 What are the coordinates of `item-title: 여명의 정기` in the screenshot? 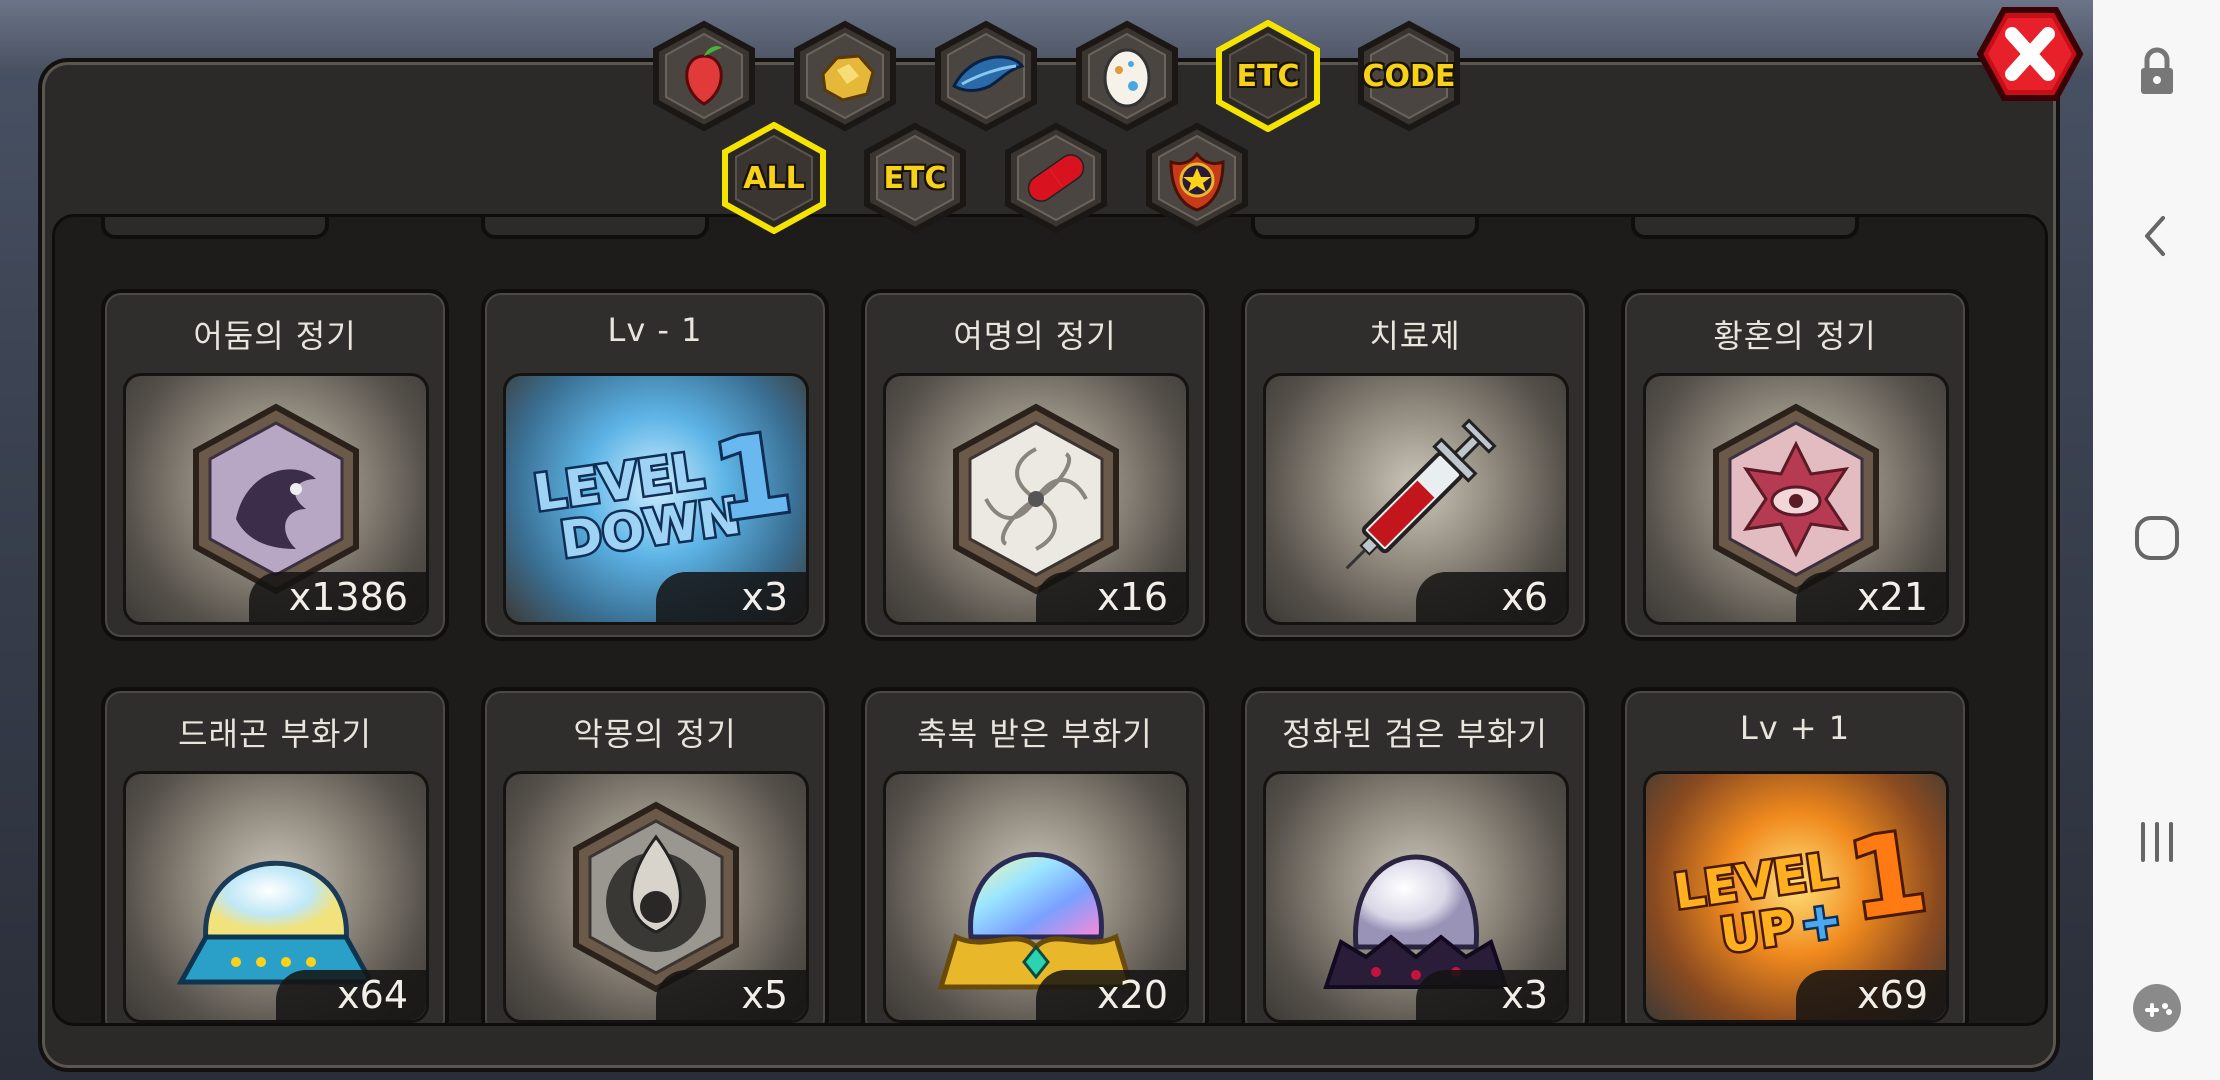 It's located at (1035, 336).